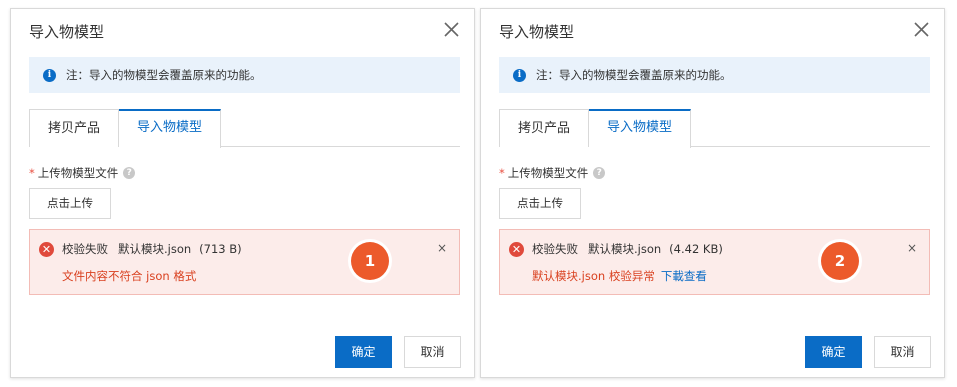 The height and width of the screenshot is (387, 957). Describe the element at coordinates (840, 261) in the screenshot. I see `step-badge: 2` at that location.